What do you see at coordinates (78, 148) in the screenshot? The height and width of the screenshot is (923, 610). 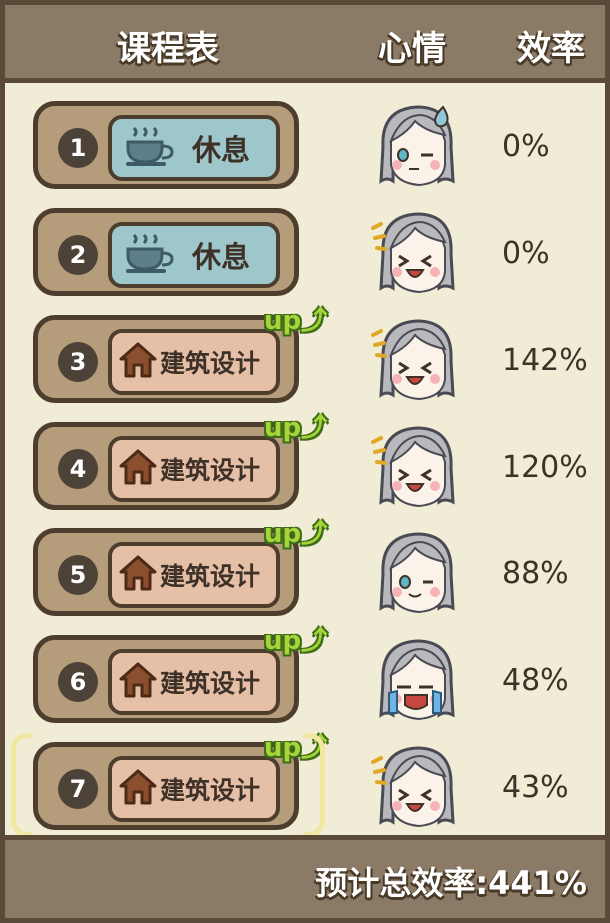 I see `slot-number: 1` at bounding box center [78, 148].